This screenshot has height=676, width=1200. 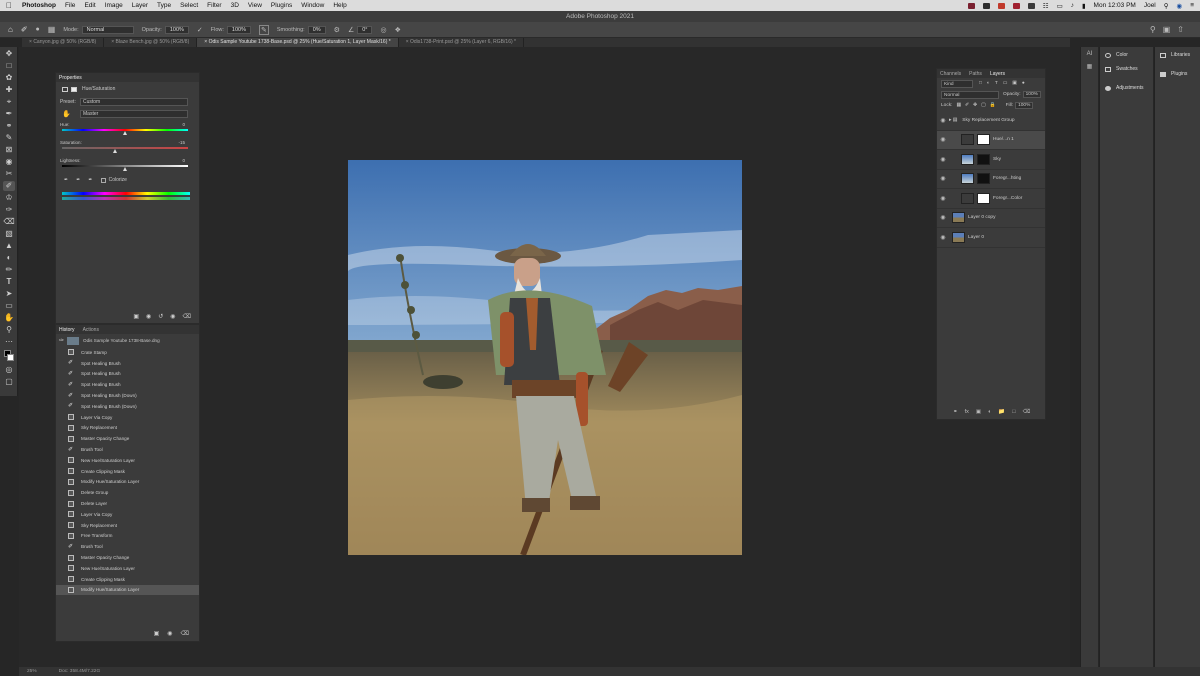 What do you see at coordinates (255, 5) in the screenshot?
I see `menu-view: View` at bounding box center [255, 5].